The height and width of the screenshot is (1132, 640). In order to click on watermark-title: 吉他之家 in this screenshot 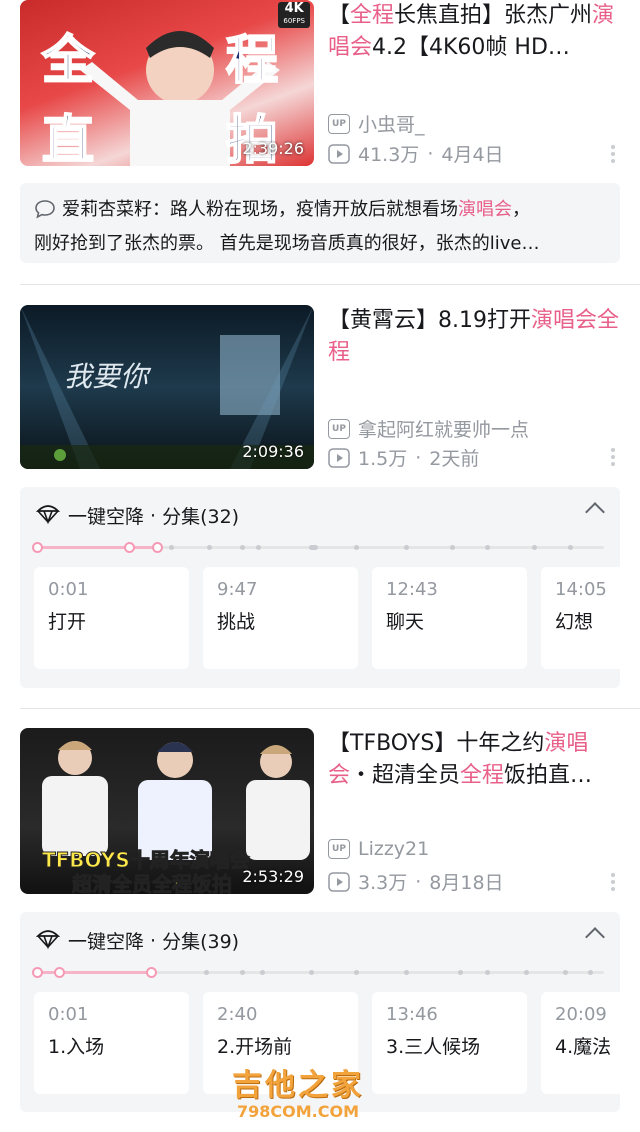, I will do `click(298, 1085)`.